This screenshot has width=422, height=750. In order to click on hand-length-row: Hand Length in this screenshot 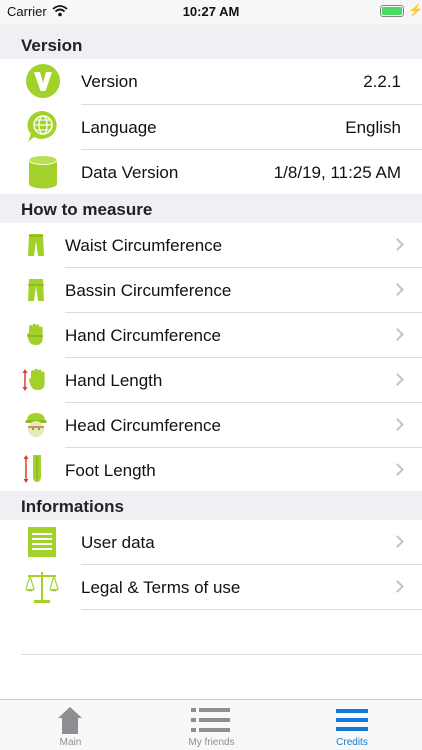, I will do `click(211, 380)`.